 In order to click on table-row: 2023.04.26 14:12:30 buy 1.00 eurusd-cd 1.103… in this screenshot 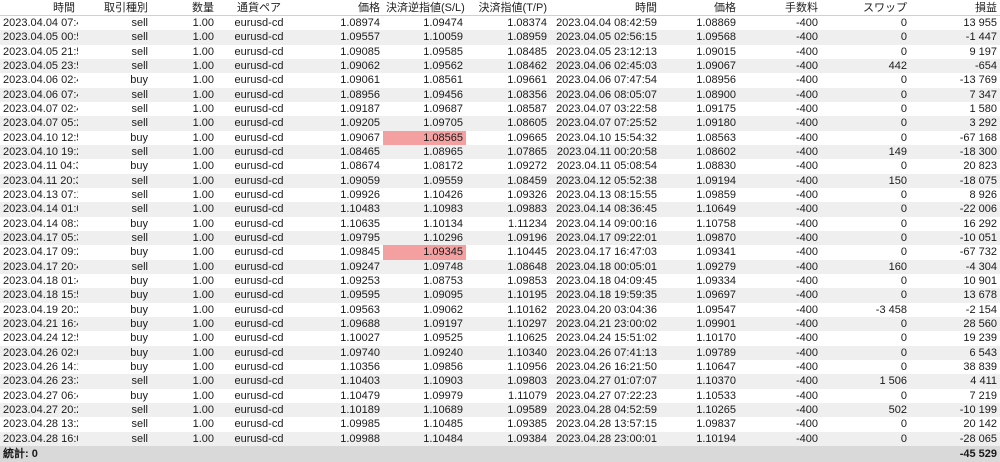, I will do `click(500, 367)`.